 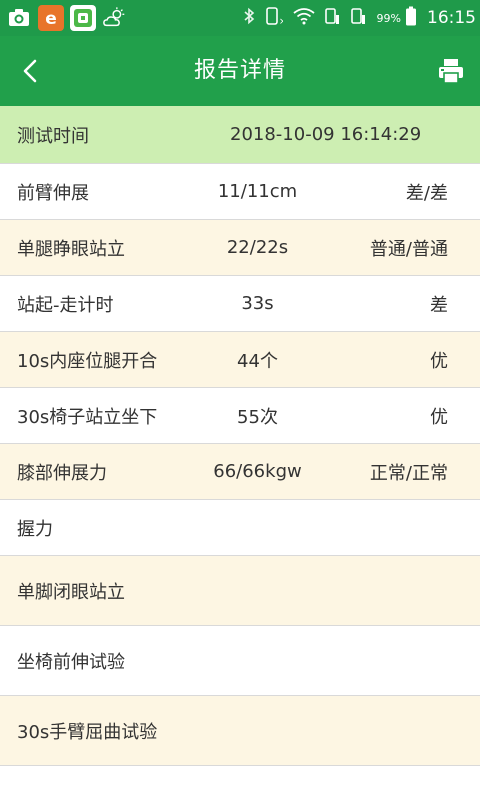 I want to click on item-grade: 普通/普通, so click(x=408, y=249).